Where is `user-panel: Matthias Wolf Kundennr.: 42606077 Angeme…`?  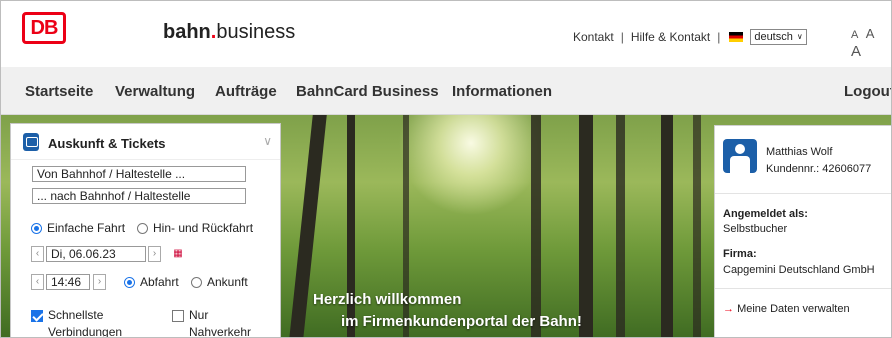 user-panel: Matthias Wolf Kundennr.: 42606077 Angeme… is located at coordinates (802, 231).